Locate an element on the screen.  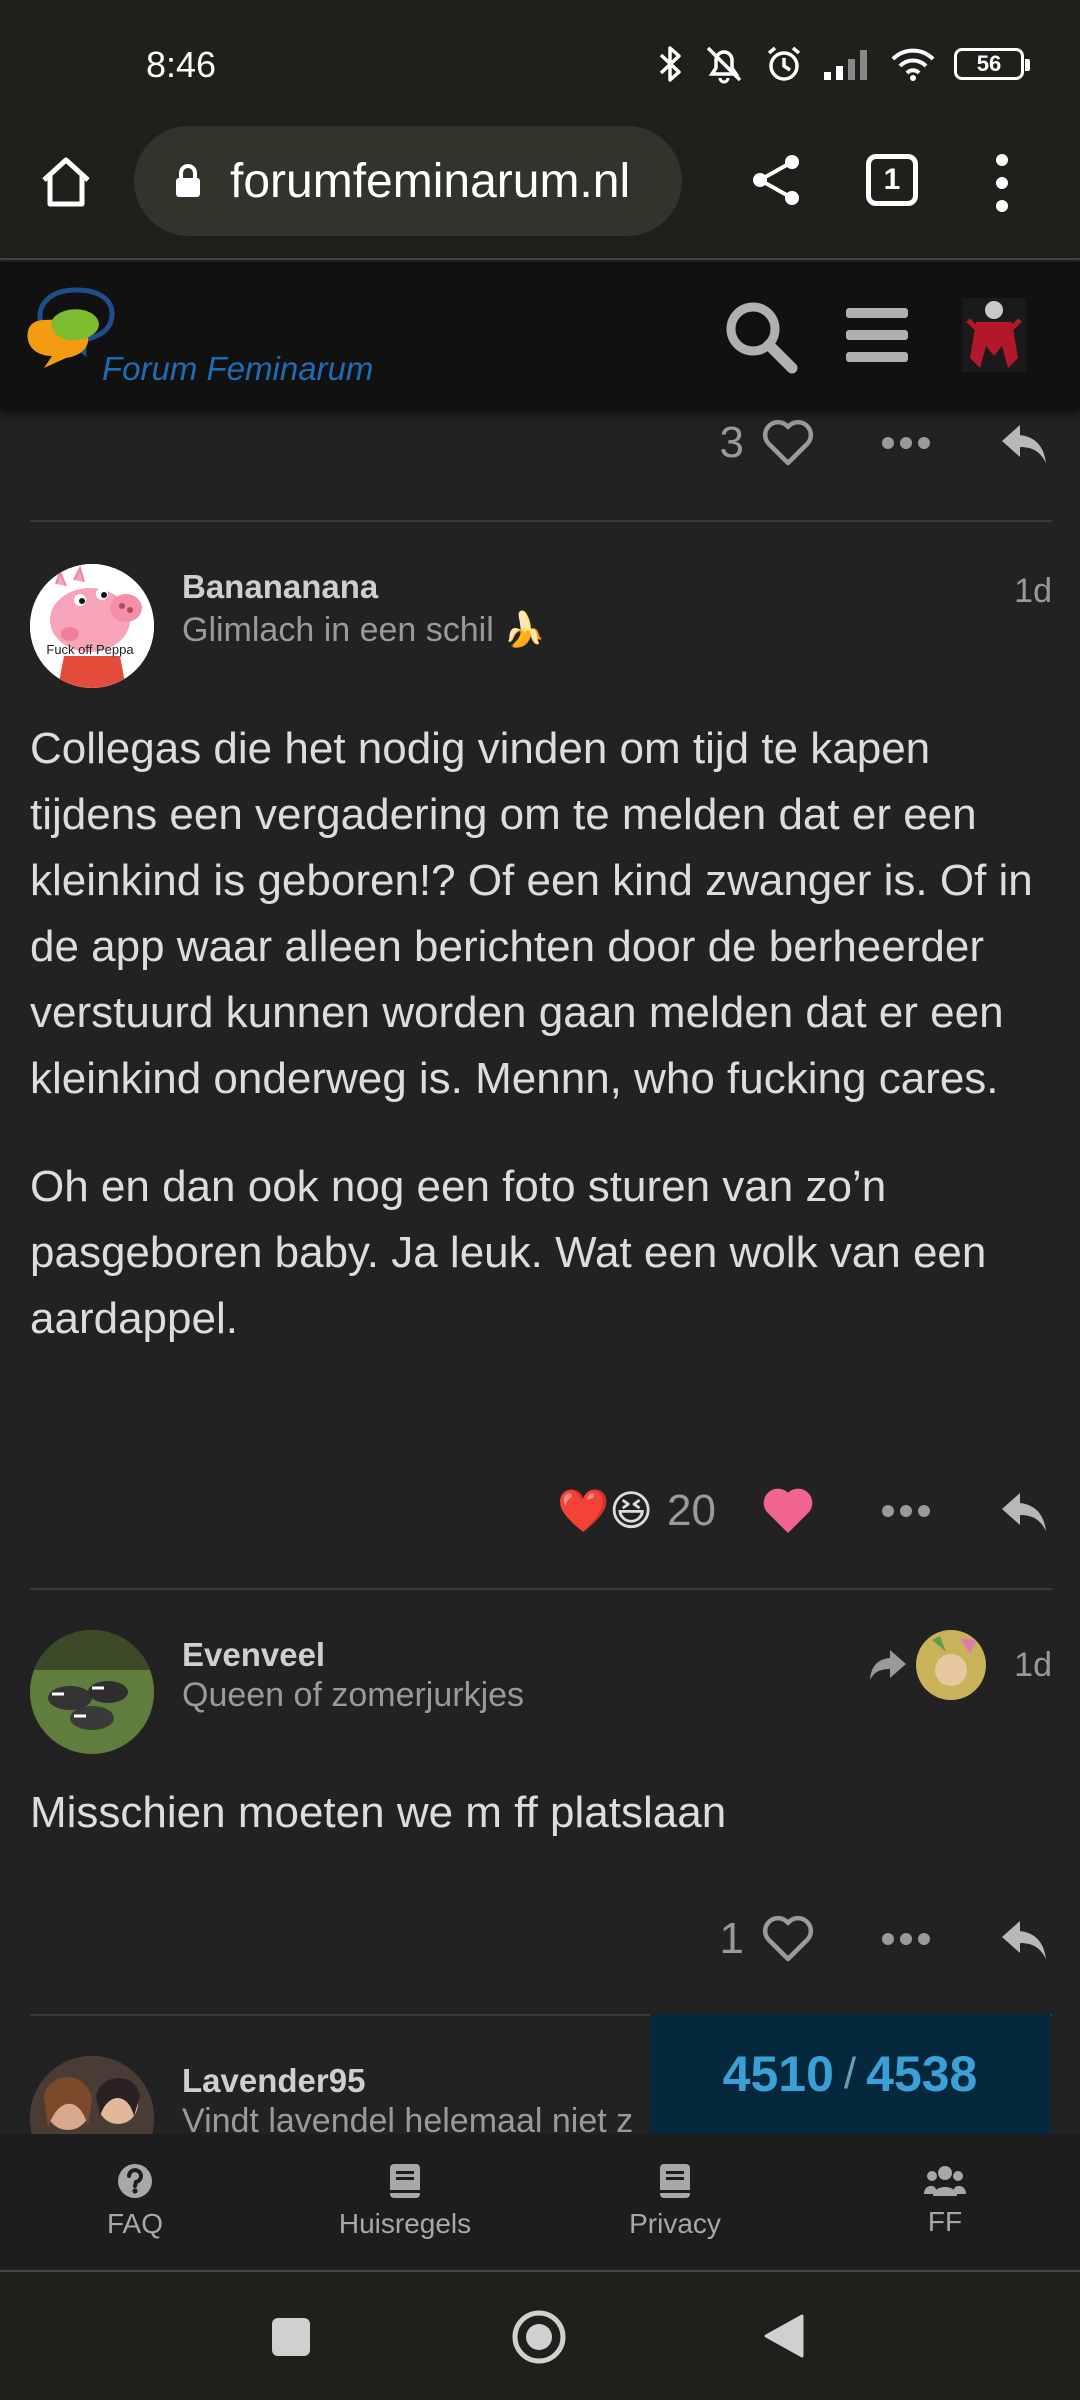
back-triangle-icon is located at coordinates (784, 2336).